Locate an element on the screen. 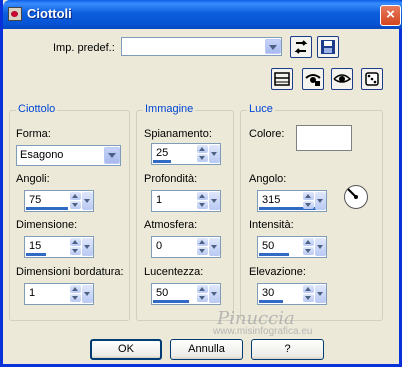 The image size is (402, 367). dimensione-dropdown-button is located at coordinates (87, 247).